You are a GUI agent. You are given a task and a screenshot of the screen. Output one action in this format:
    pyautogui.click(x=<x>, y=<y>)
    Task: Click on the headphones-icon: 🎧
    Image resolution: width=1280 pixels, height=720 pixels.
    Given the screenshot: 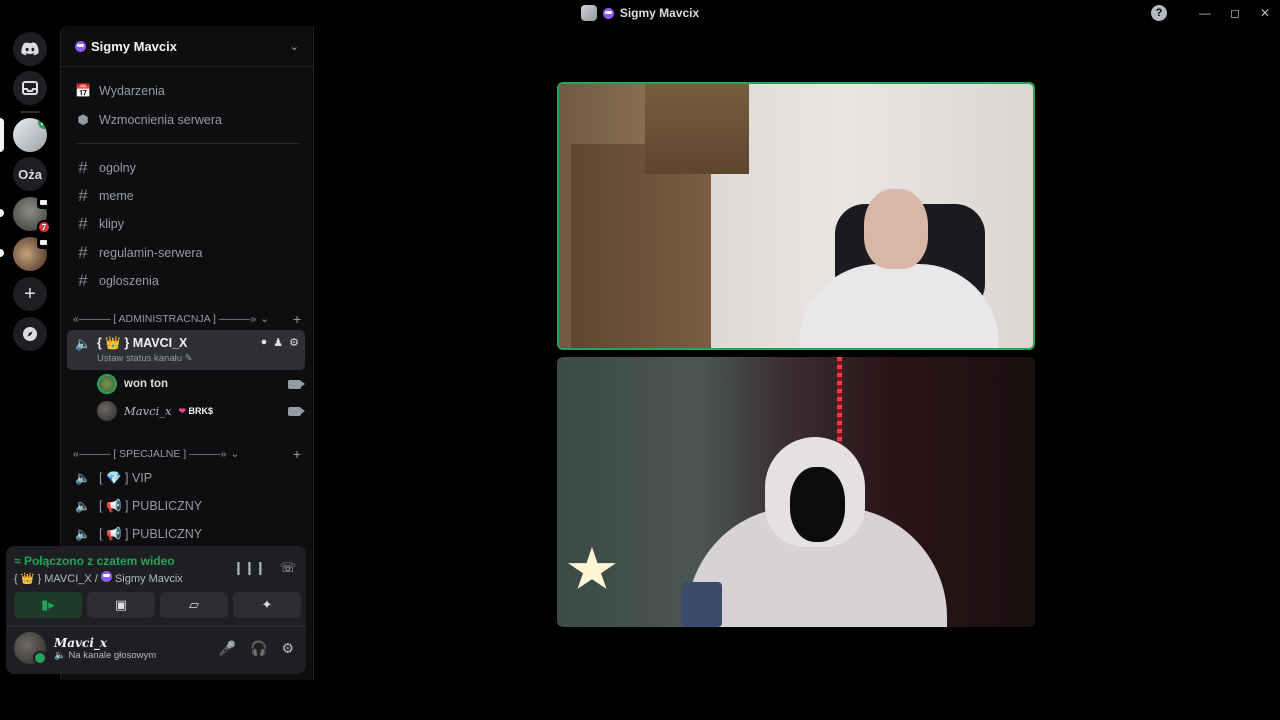 What is the action you would take?
    pyautogui.click(x=258, y=648)
    